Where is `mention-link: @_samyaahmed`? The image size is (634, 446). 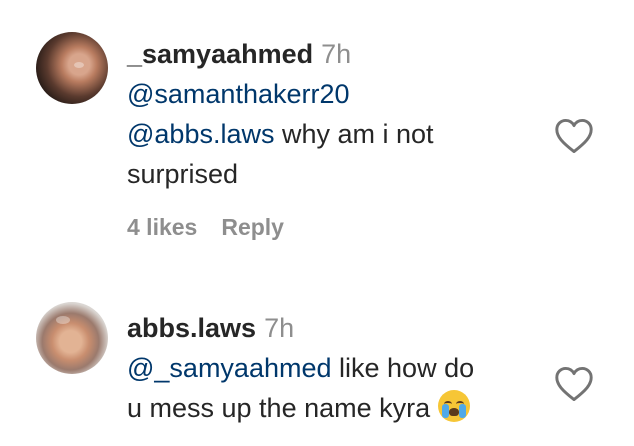 mention-link: @_samyaahmed is located at coordinates (229, 368).